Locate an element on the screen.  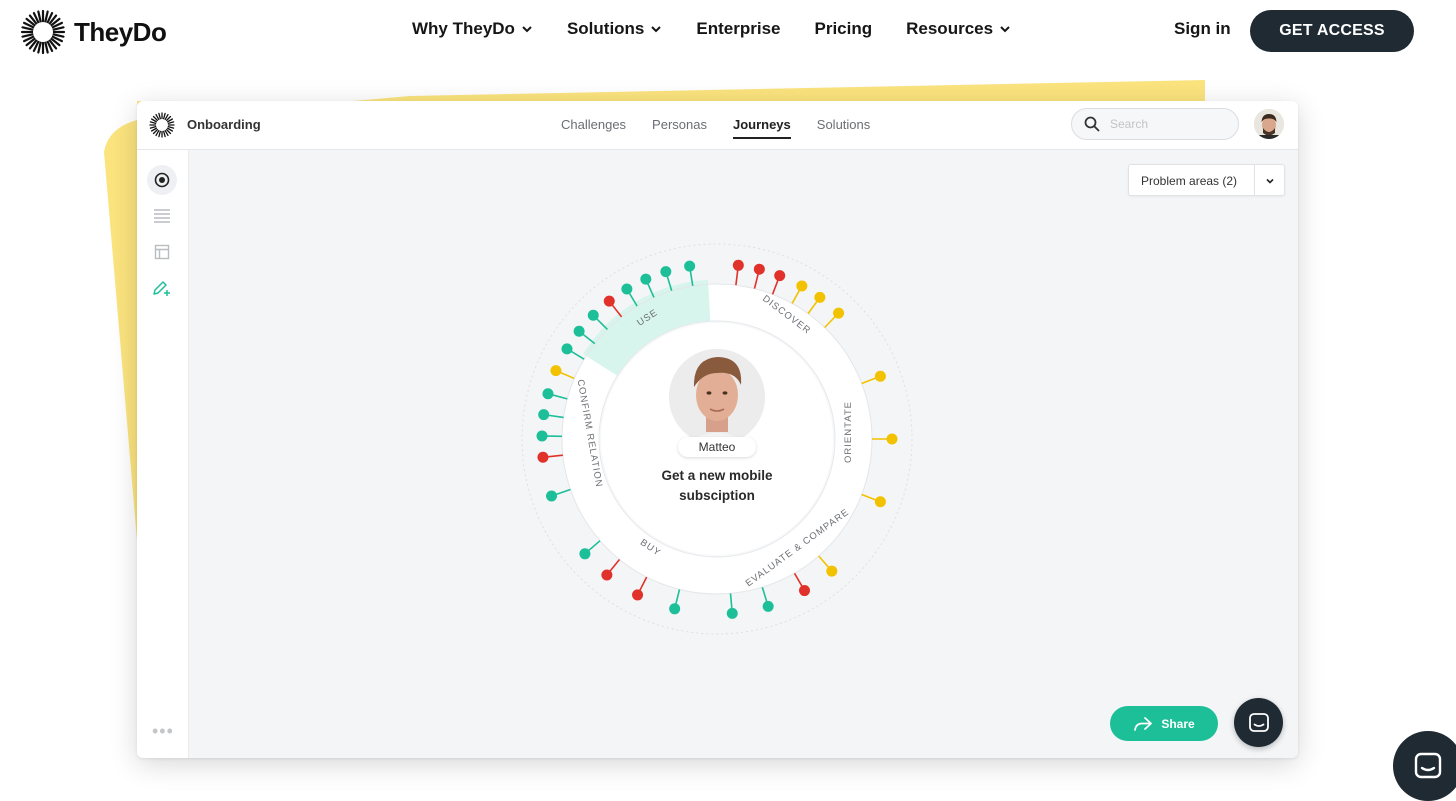
brand-name: TheyDo is located at coordinates (120, 32).